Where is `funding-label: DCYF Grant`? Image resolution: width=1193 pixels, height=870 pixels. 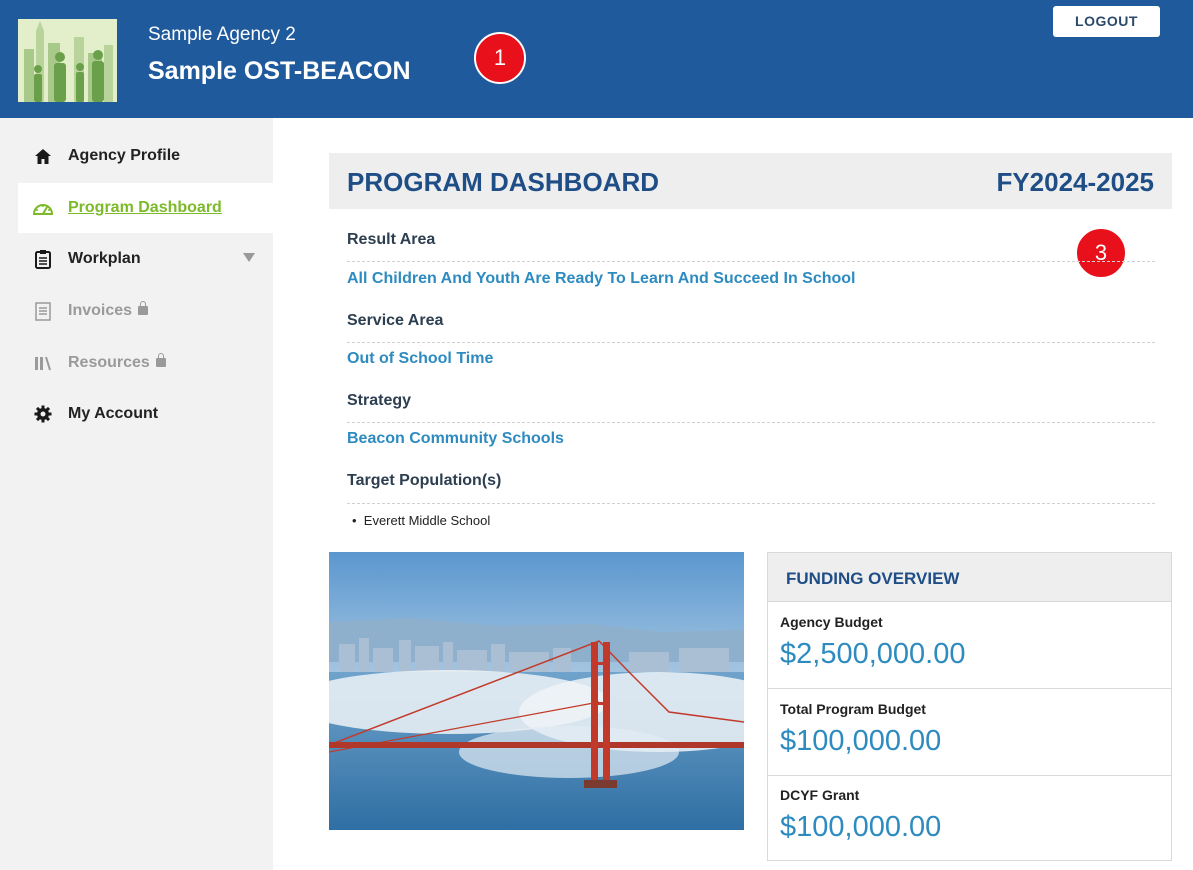 funding-label: DCYF Grant is located at coordinates (820, 795).